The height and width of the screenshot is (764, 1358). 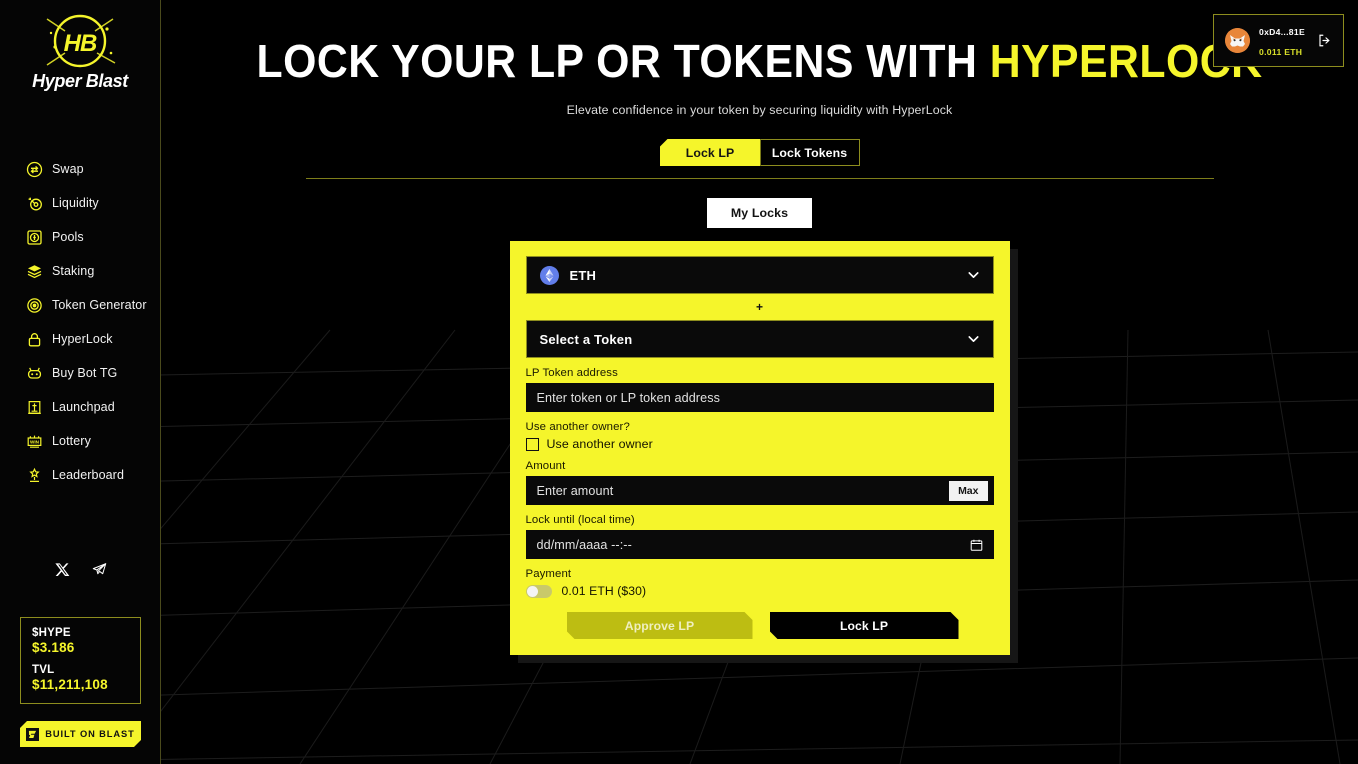 I want to click on sidebar-item-swap: Swap, so click(x=80, y=169).